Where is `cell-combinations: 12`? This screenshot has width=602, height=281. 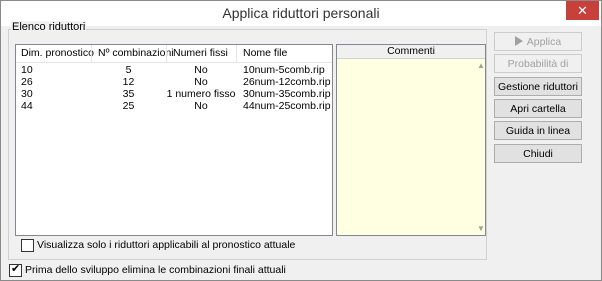 cell-combinations: 12 is located at coordinates (128, 82).